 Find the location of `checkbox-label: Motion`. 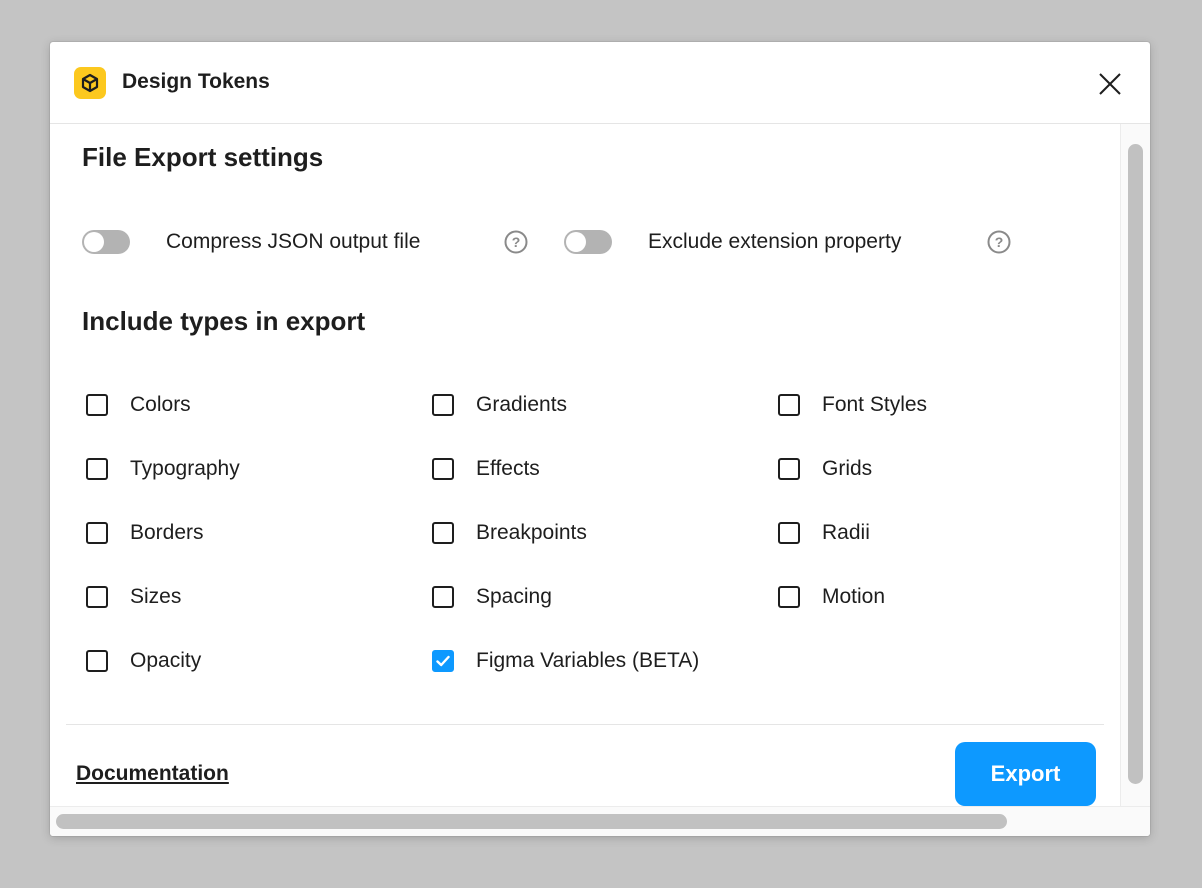

checkbox-label: Motion is located at coordinates (854, 596).